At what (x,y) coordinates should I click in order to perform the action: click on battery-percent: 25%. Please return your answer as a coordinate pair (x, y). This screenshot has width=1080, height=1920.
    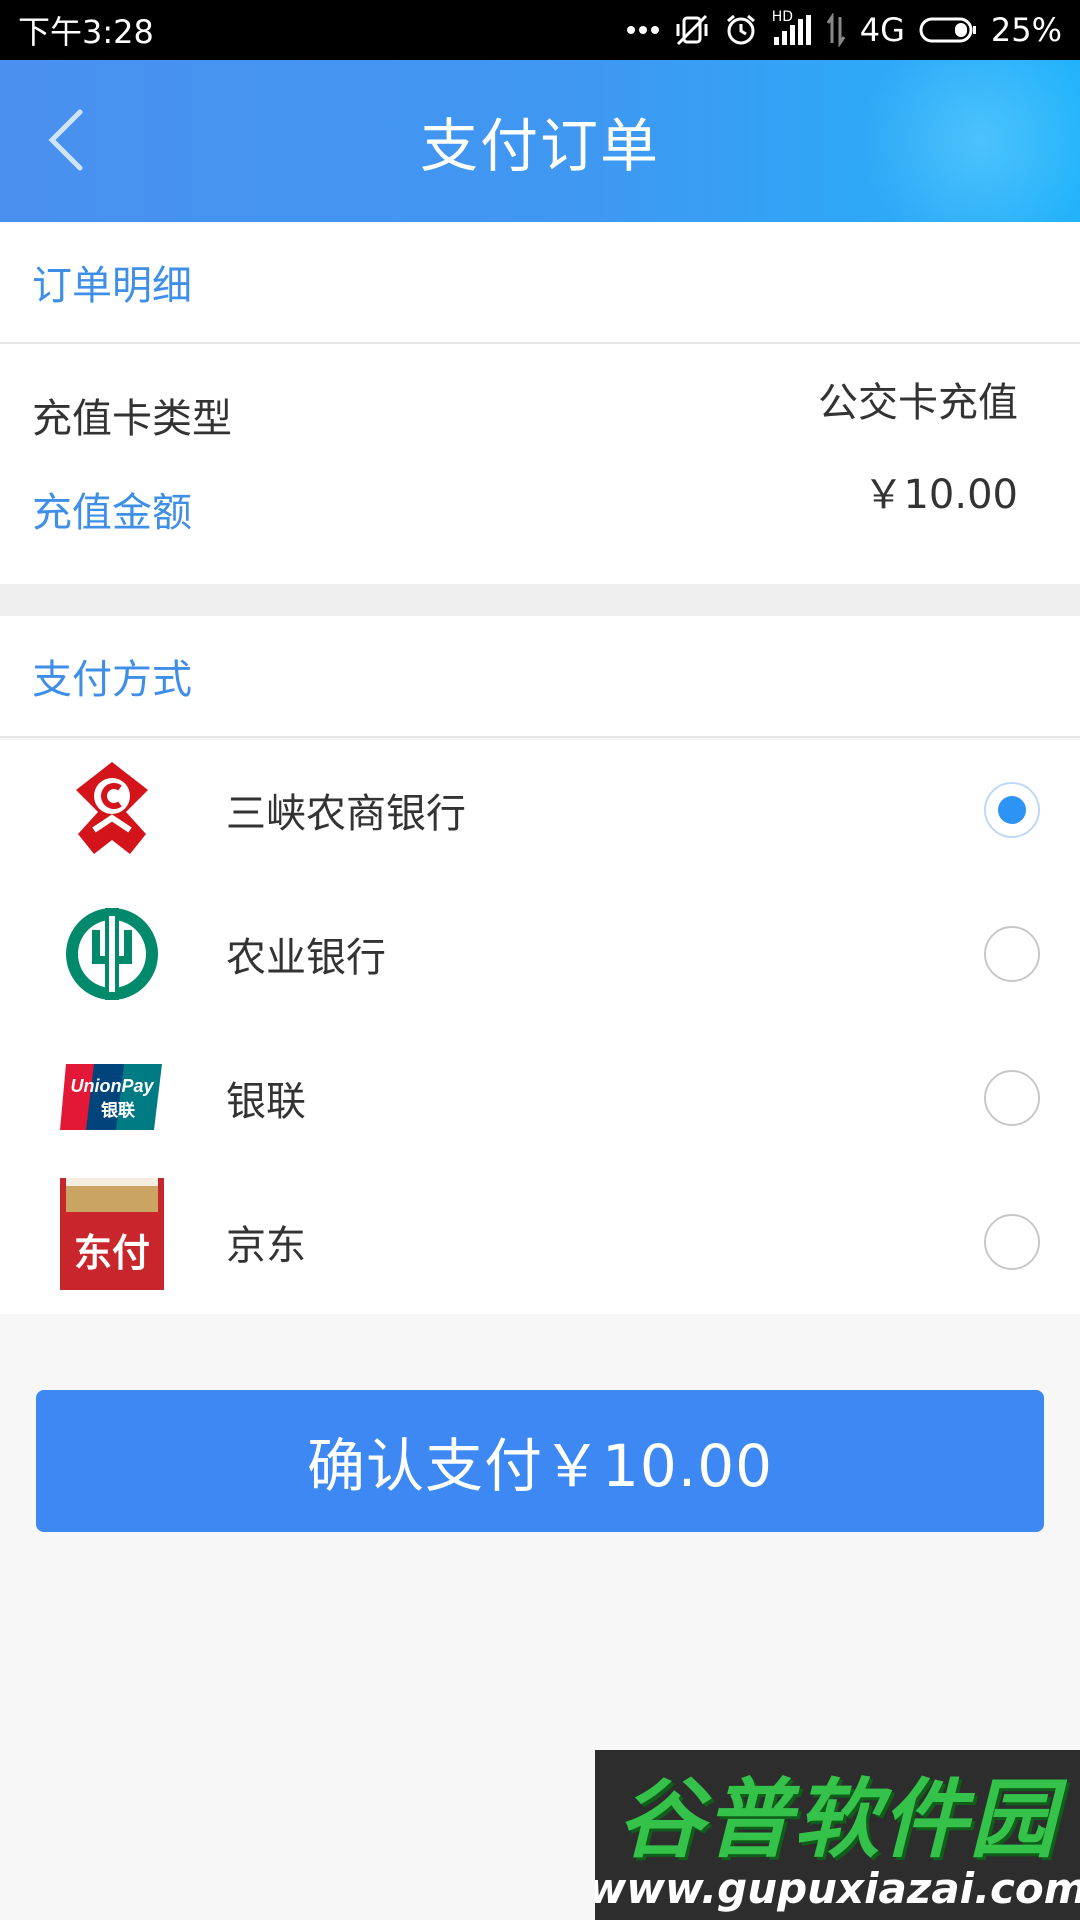
    Looking at the image, I should click on (1026, 30).